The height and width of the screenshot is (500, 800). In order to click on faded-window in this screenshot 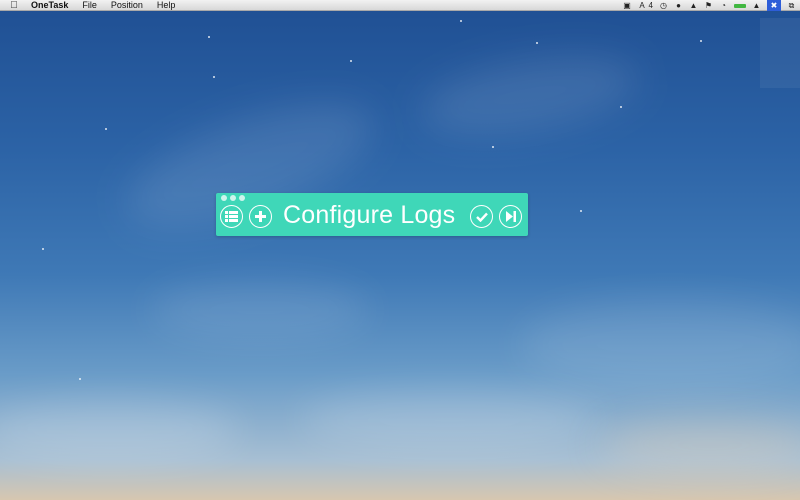, I will do `click(780, 53)`.